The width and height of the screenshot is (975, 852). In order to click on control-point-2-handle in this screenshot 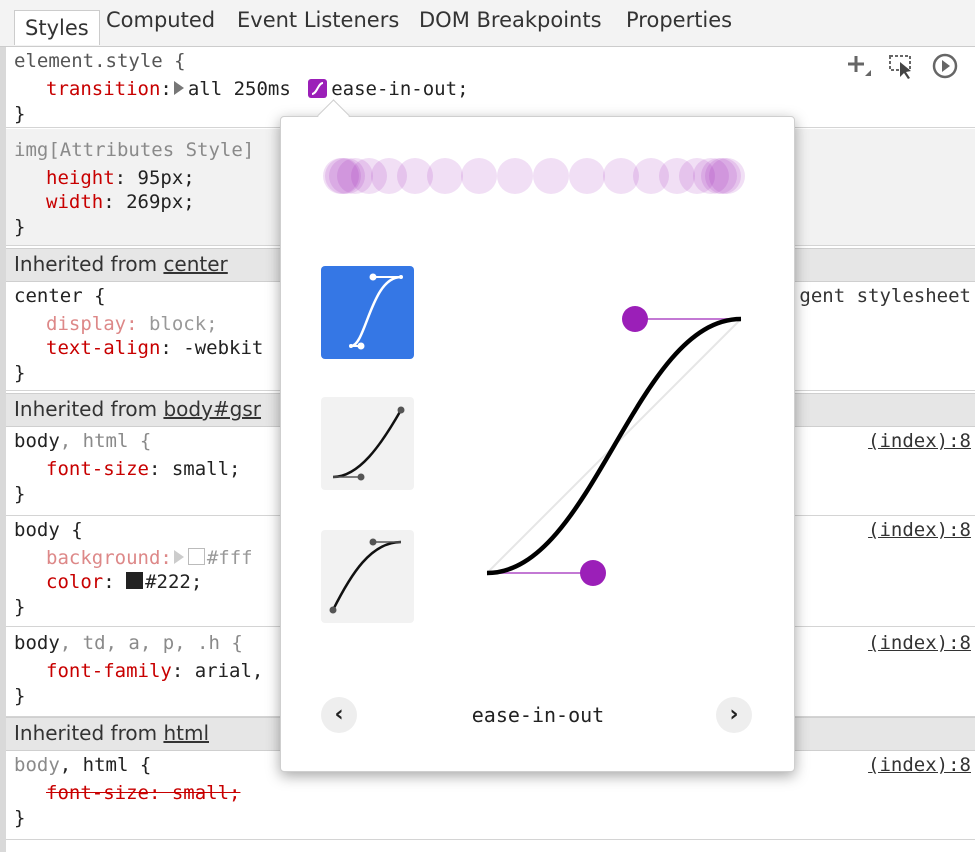, I will do `click(635, 319)`.